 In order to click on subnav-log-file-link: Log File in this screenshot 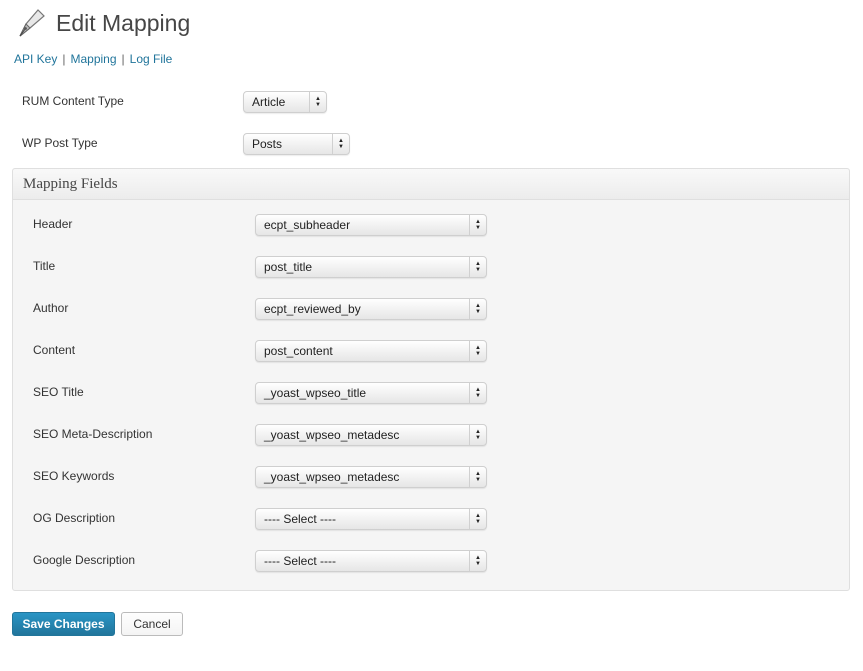, I will do `click(151, 59)`.